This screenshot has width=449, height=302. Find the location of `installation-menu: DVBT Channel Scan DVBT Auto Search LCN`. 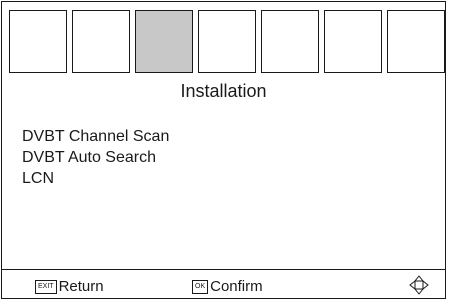

installation-menu: DVBT Channel Scan DVBT Auto Search LCN is located at coordinates (95, 157).